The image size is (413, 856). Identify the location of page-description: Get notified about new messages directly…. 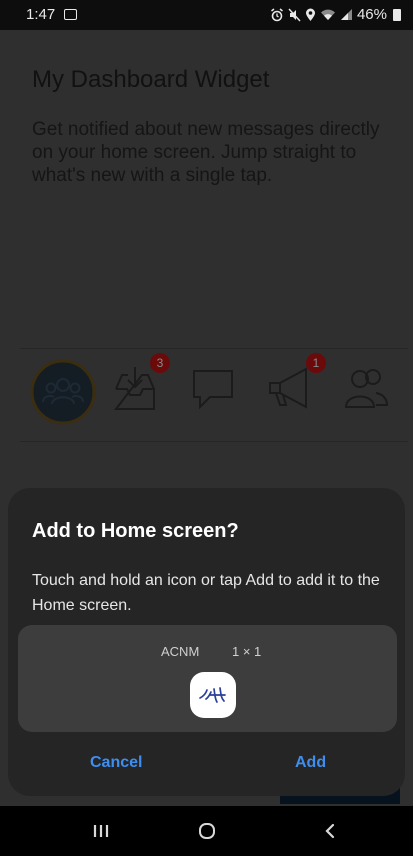
(206, 152).